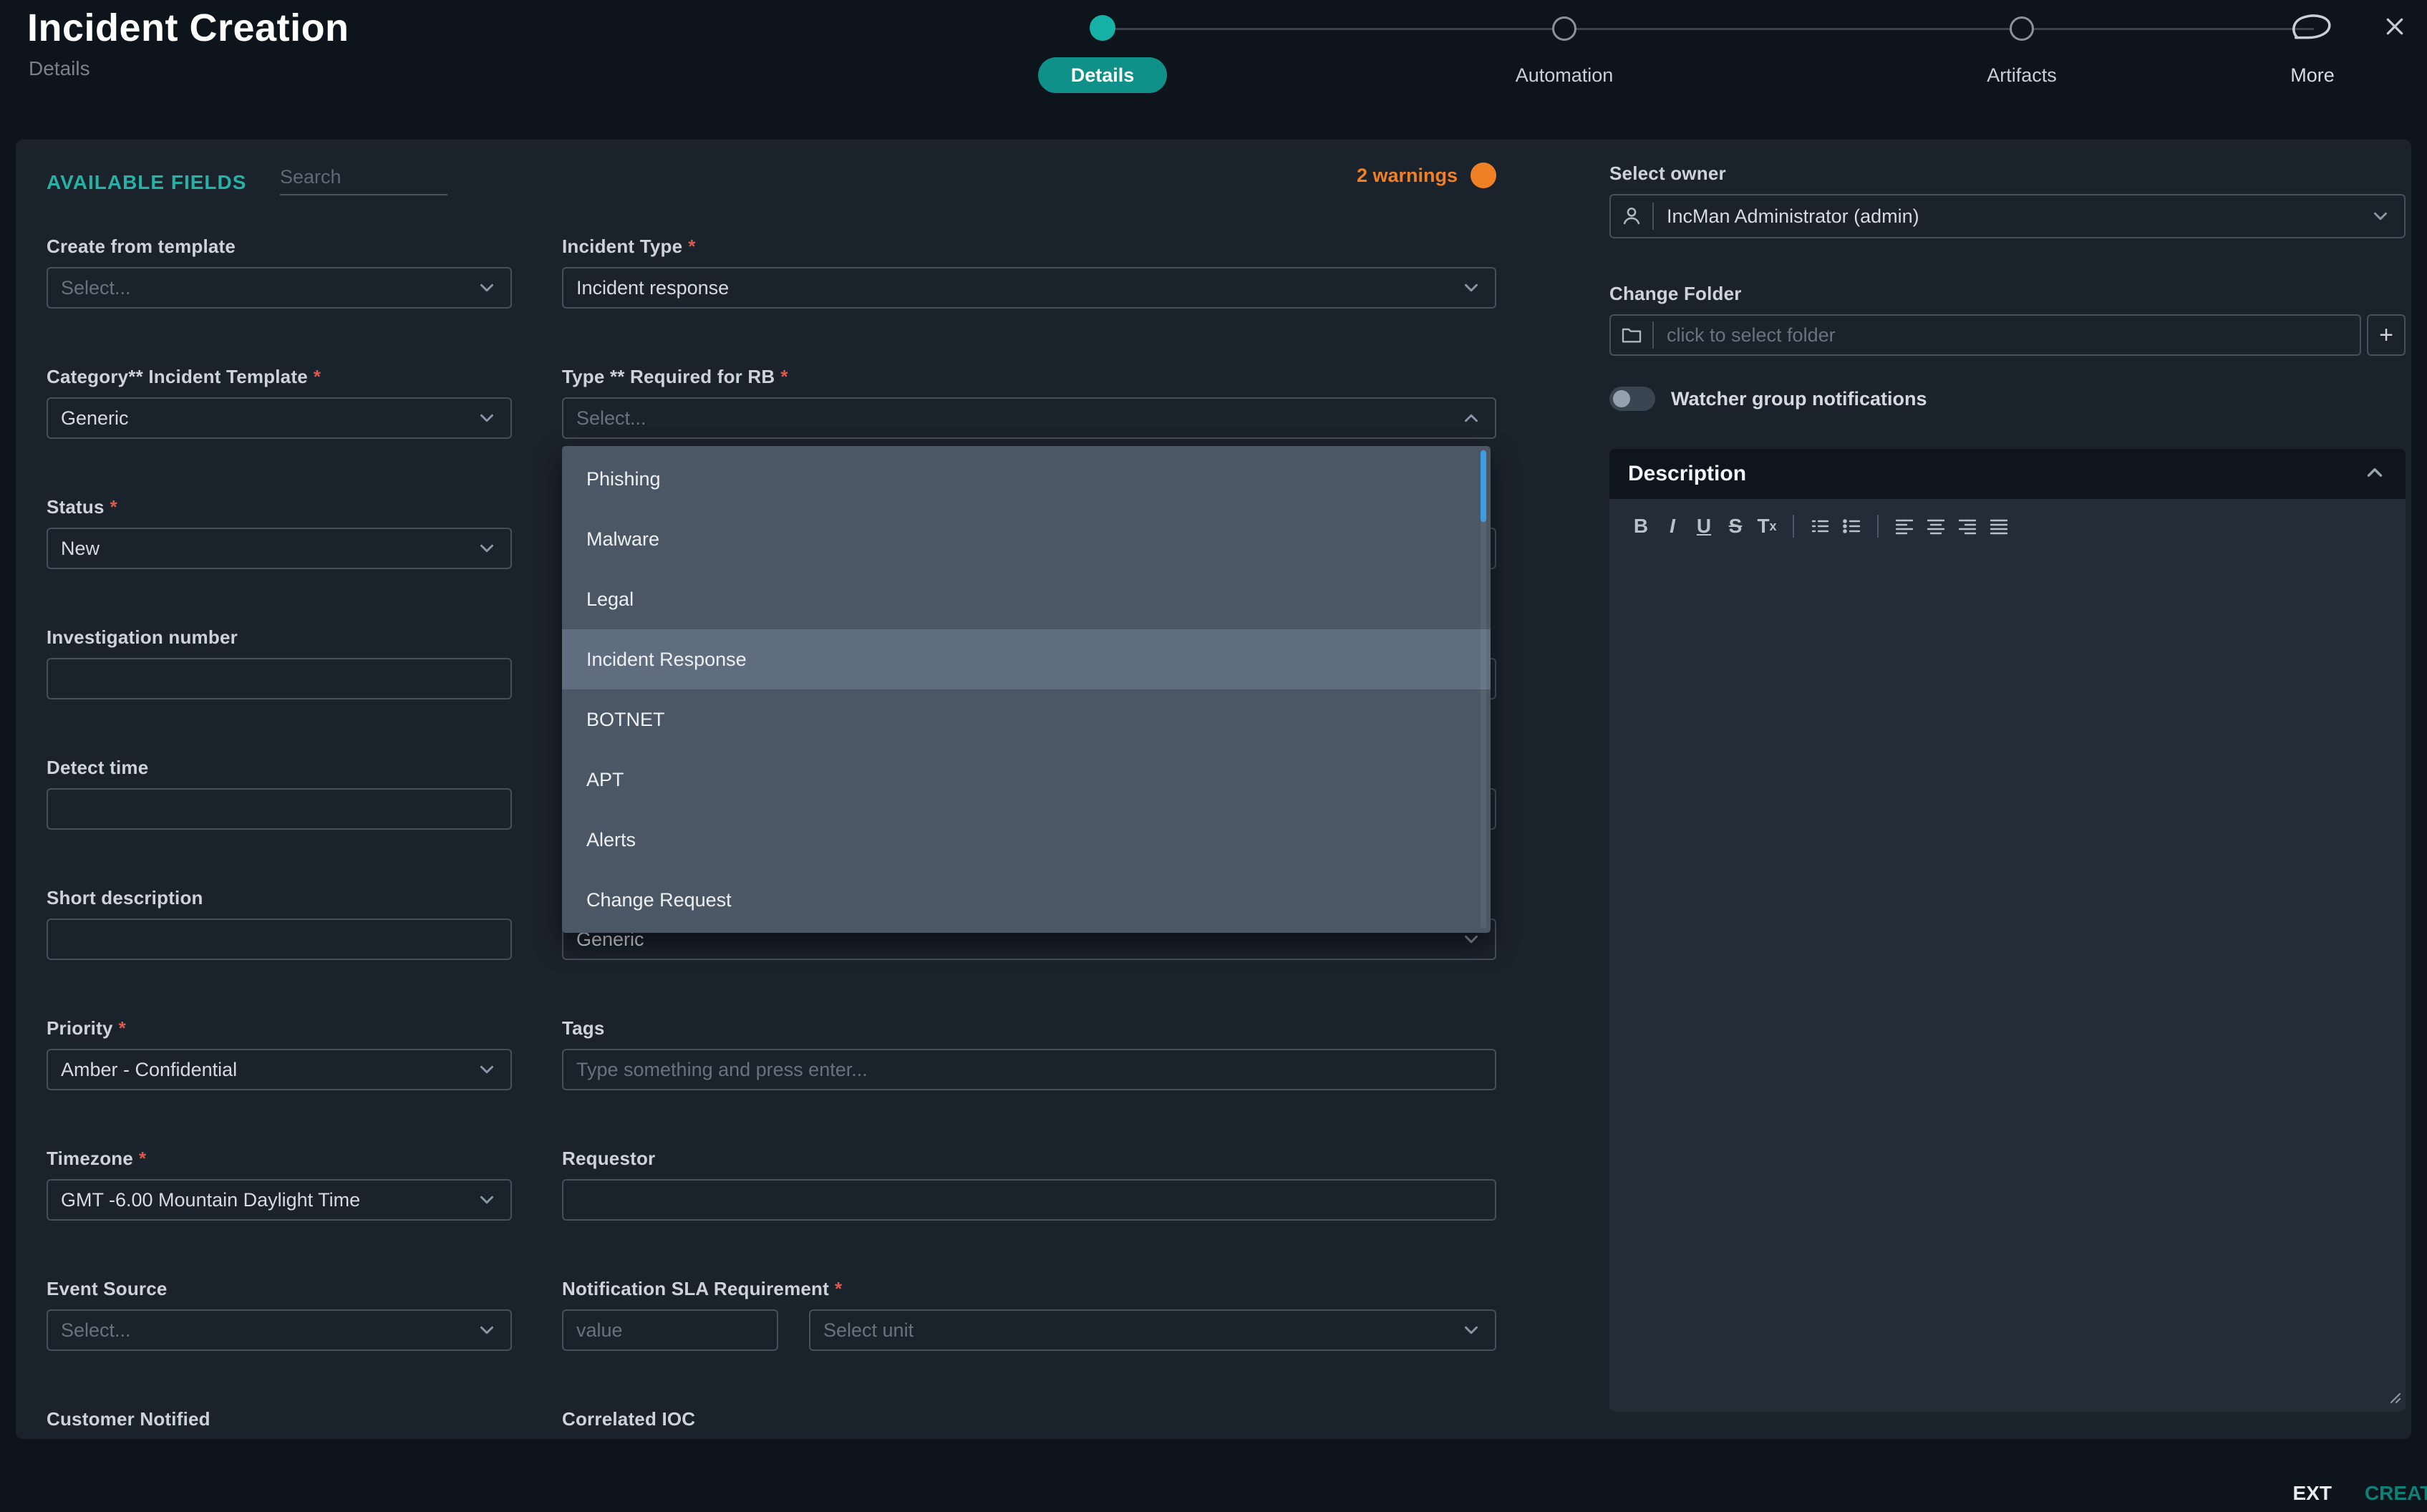  Describe the element at coordinates (670, 1330) in the screenshot. I see `input-sla-value` at that location.